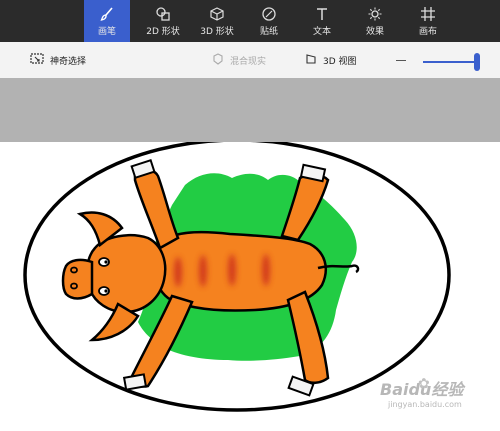  I want to click on magic-select-button: 神奇选择, so click(58, 60).